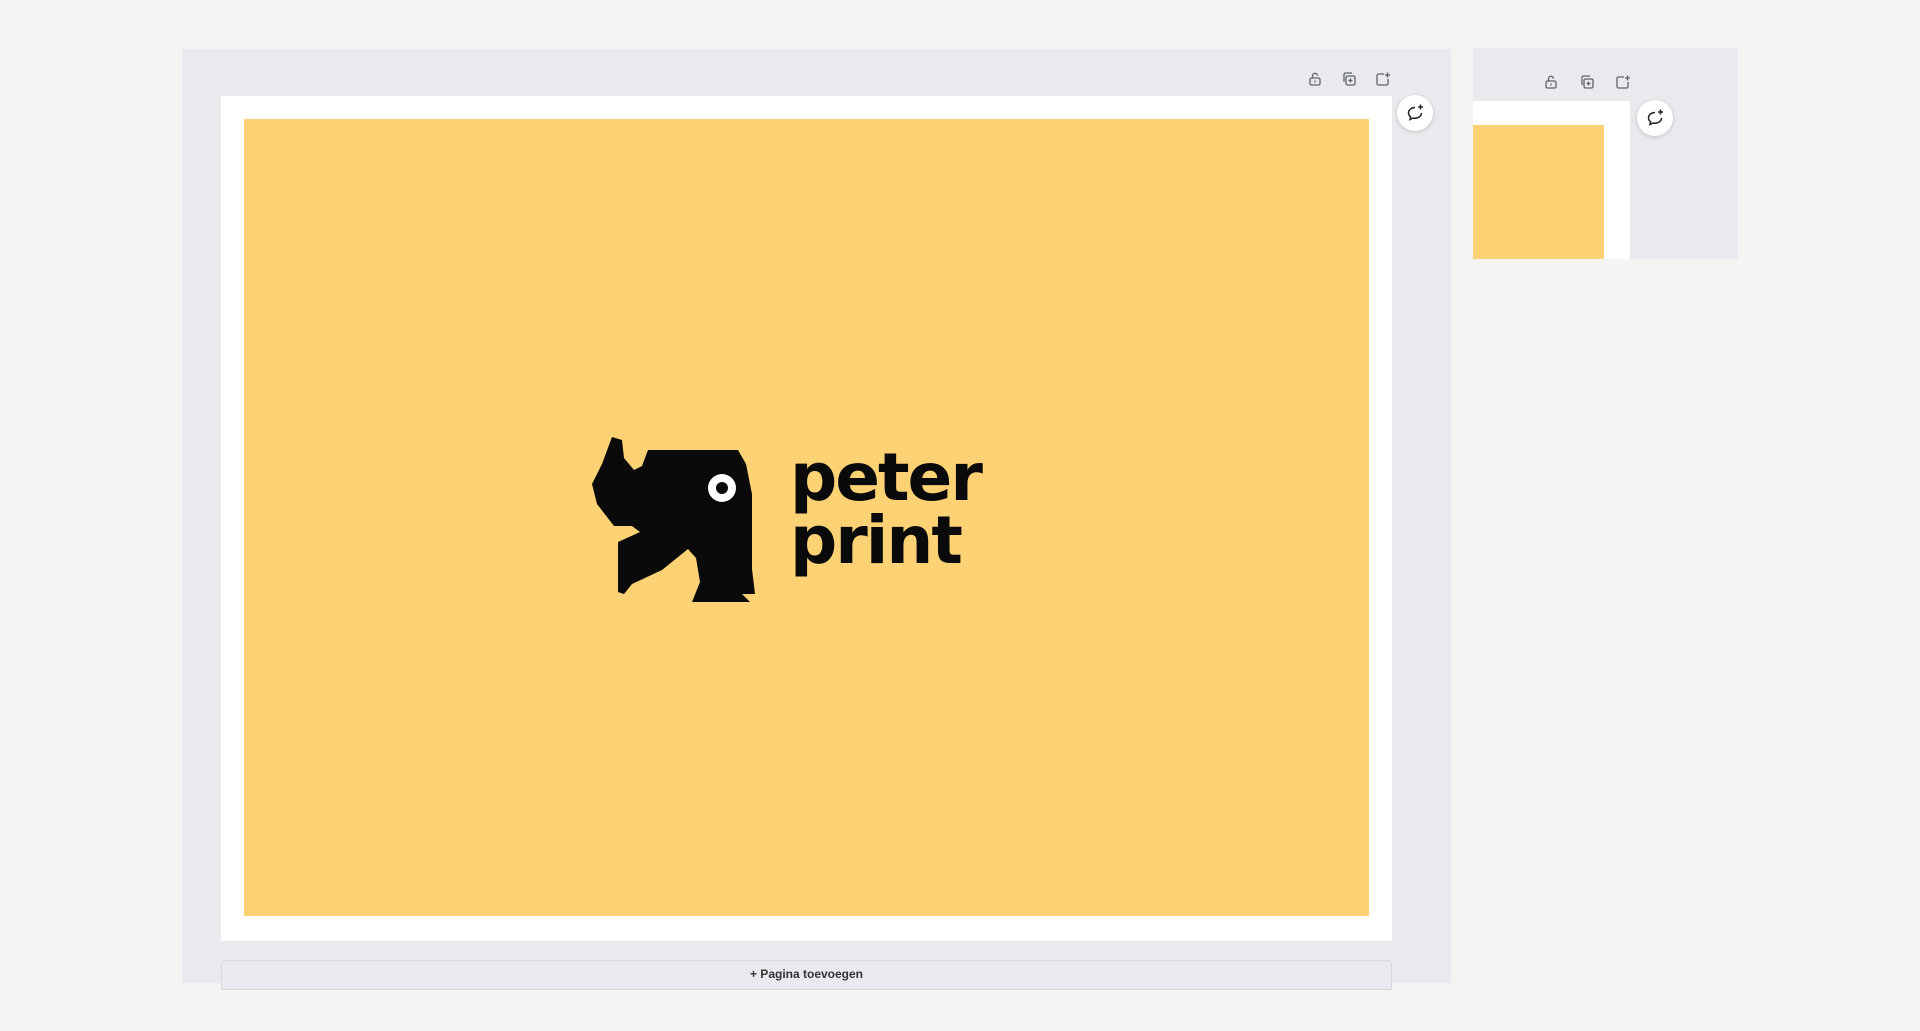  What do you see at coordinates (876, 540) in the screenshot?
I see `logo-line-print: print` at bounding box center [876, 540].